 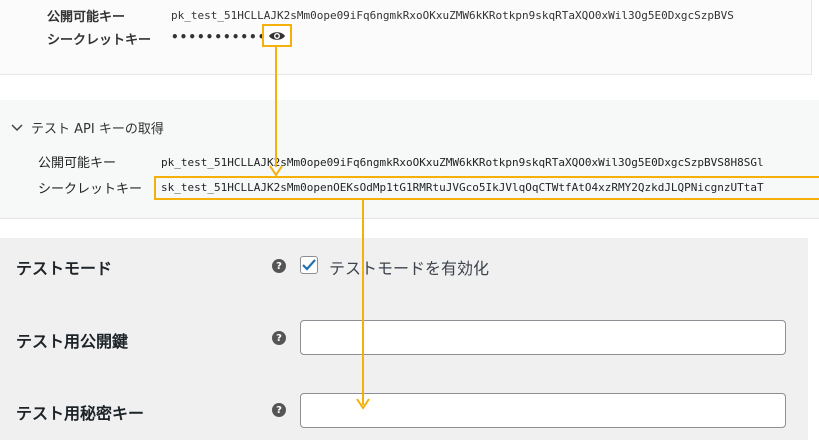 What do you see at coordinates (363, 302) in the screenshot?
I see `arrow-to-input` at bounding box center [363, 302].